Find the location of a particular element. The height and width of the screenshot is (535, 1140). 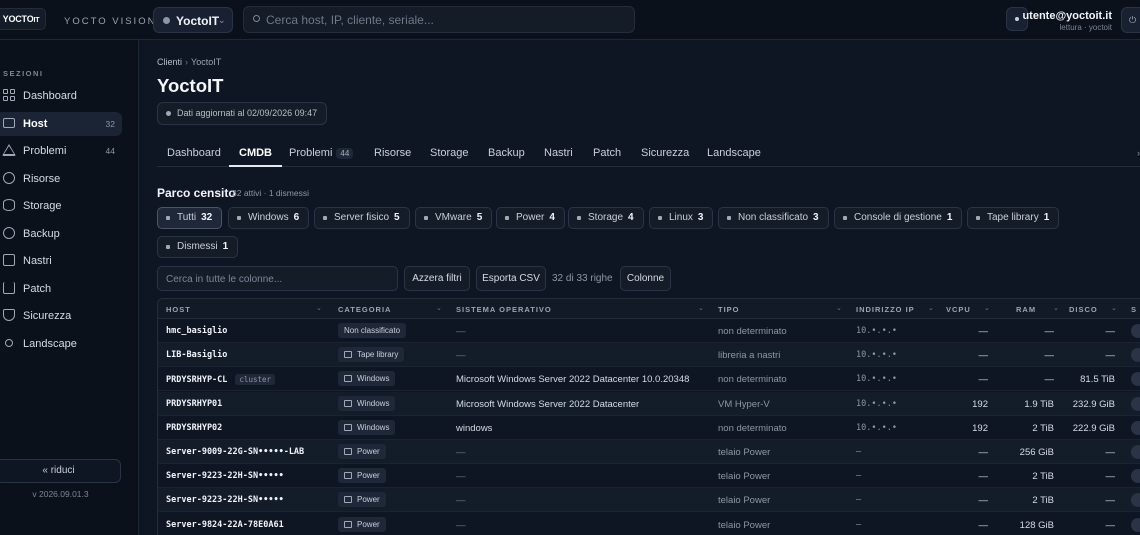

category-badge: Windows is located at coordinates (367, 379).